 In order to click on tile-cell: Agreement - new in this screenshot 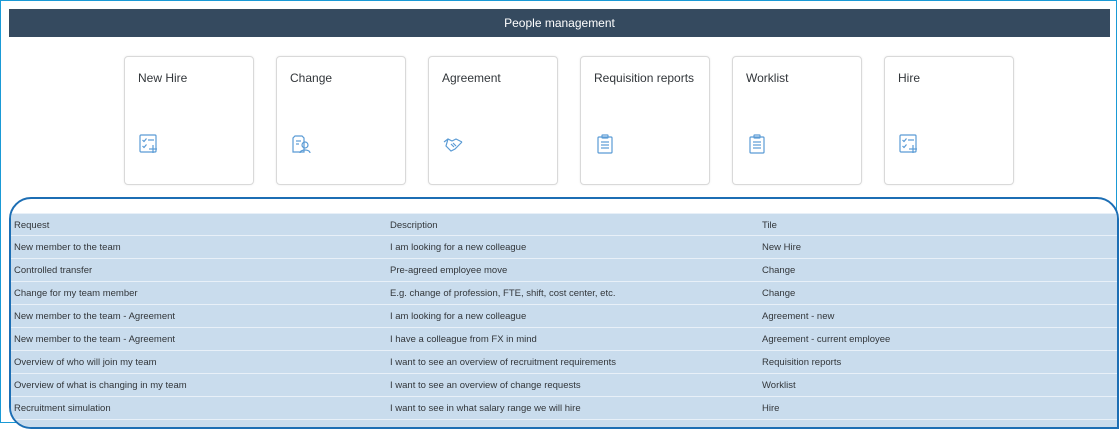, I will do `click(798, 316)`.